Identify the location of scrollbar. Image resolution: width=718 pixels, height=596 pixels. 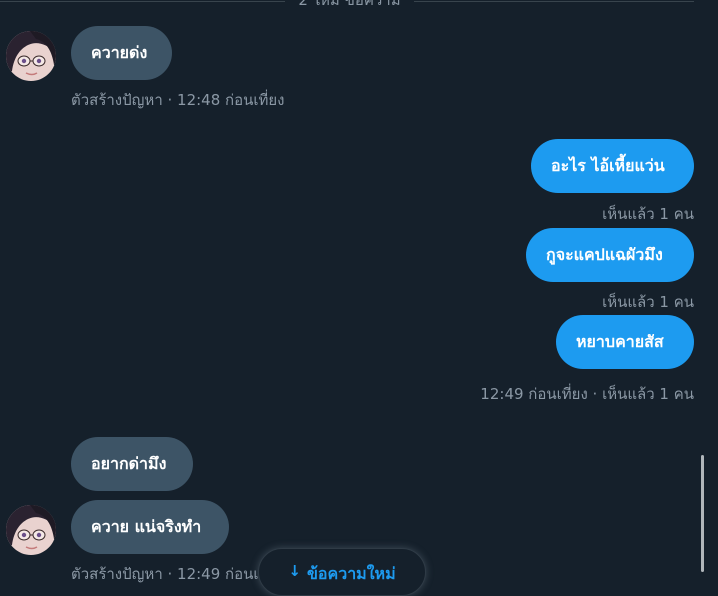
(706, 286).